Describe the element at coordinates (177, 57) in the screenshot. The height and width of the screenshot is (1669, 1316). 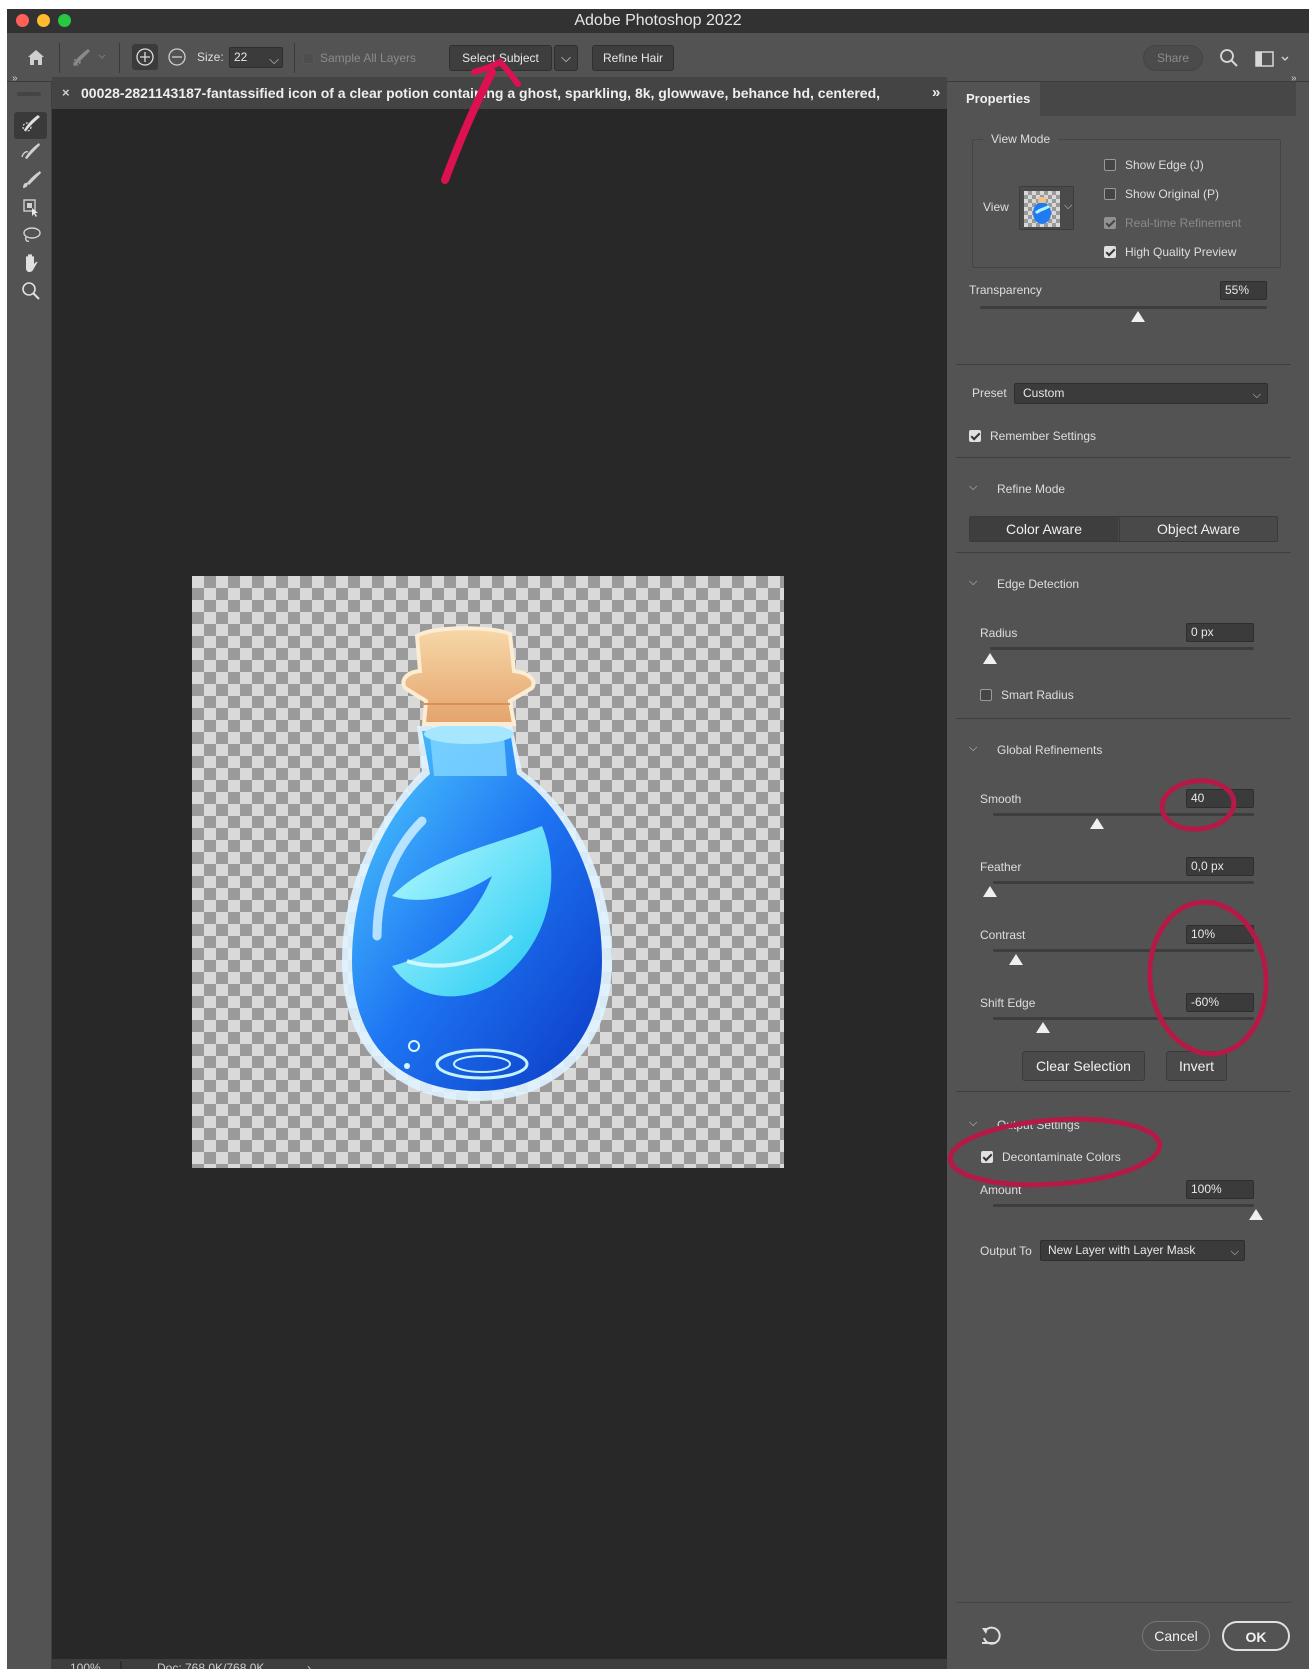
I see `subtract-from-selection-icon` at that location.